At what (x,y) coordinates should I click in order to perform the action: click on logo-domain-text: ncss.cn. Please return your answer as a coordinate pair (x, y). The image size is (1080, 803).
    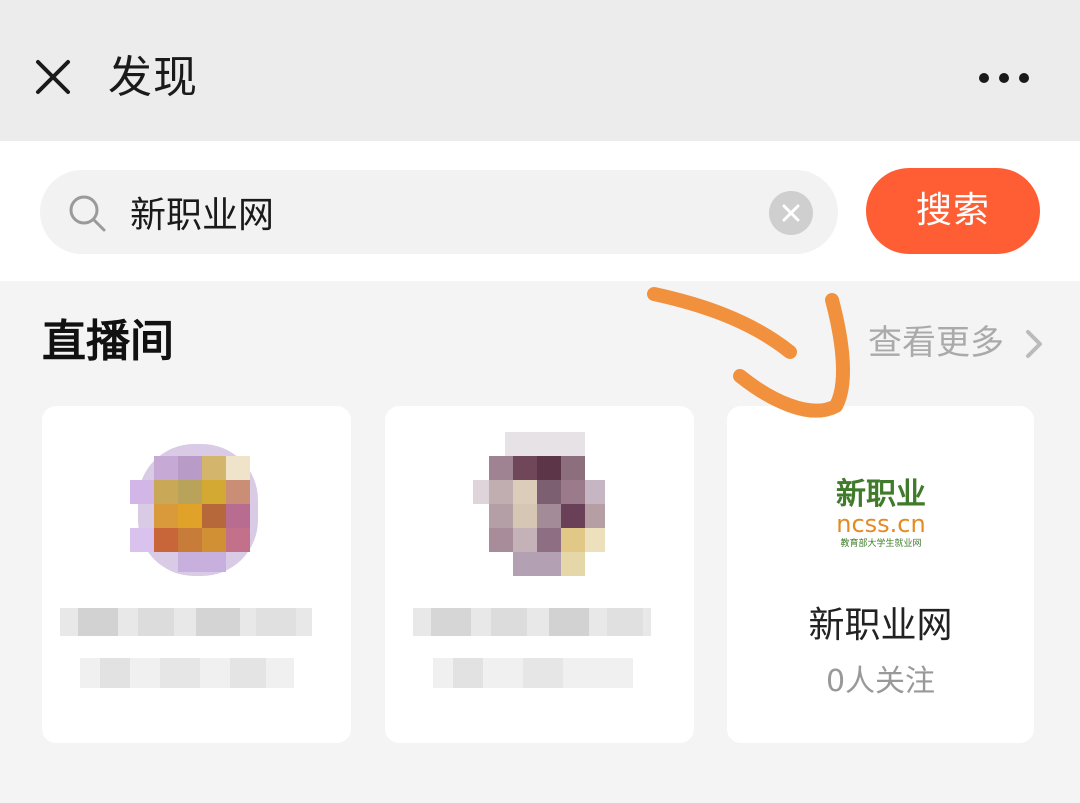
    Looking at the image, I should click on (880, 524).